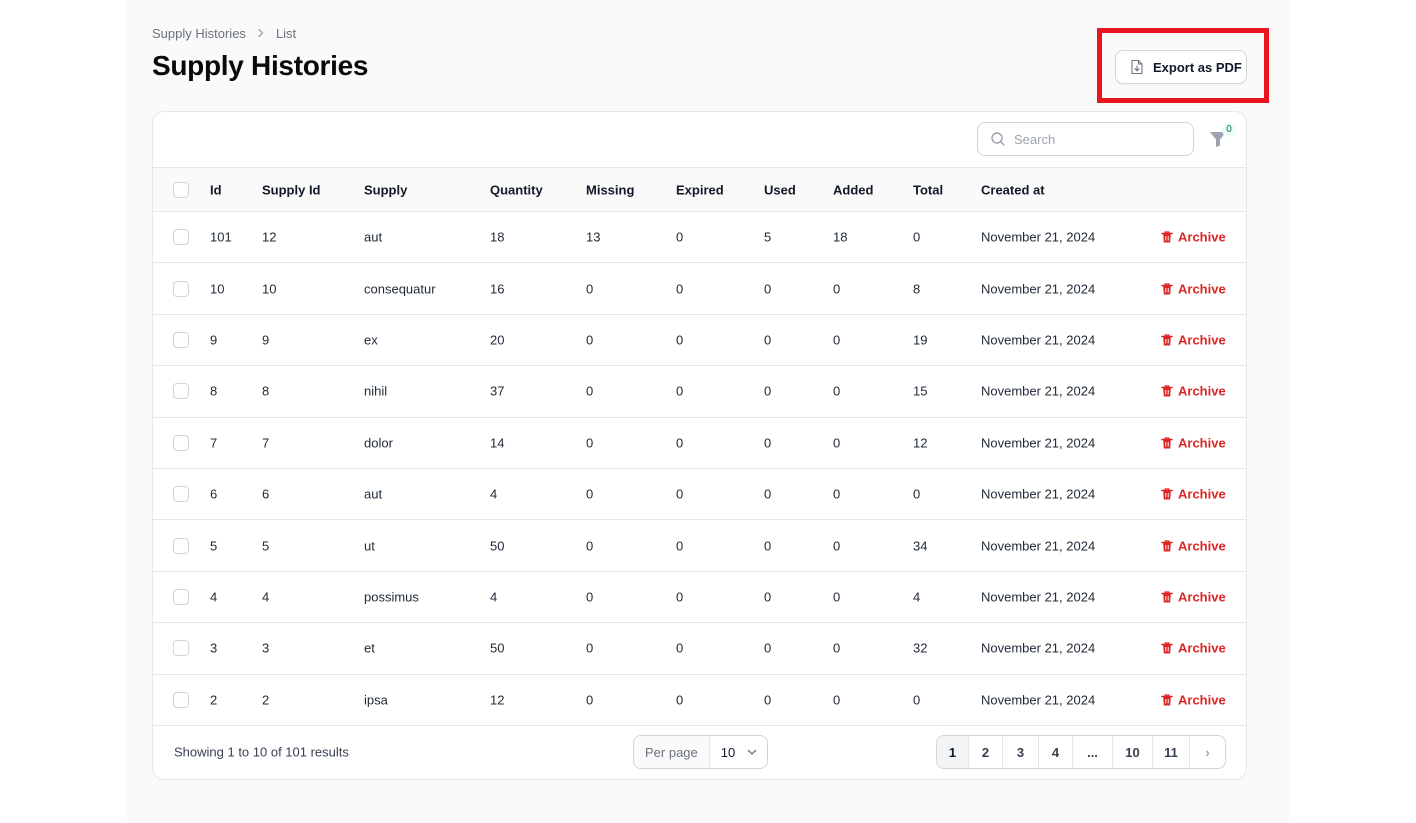 The image size is (1416, 823). I want to click on cell-supply-id: 4, so click(266, 597).